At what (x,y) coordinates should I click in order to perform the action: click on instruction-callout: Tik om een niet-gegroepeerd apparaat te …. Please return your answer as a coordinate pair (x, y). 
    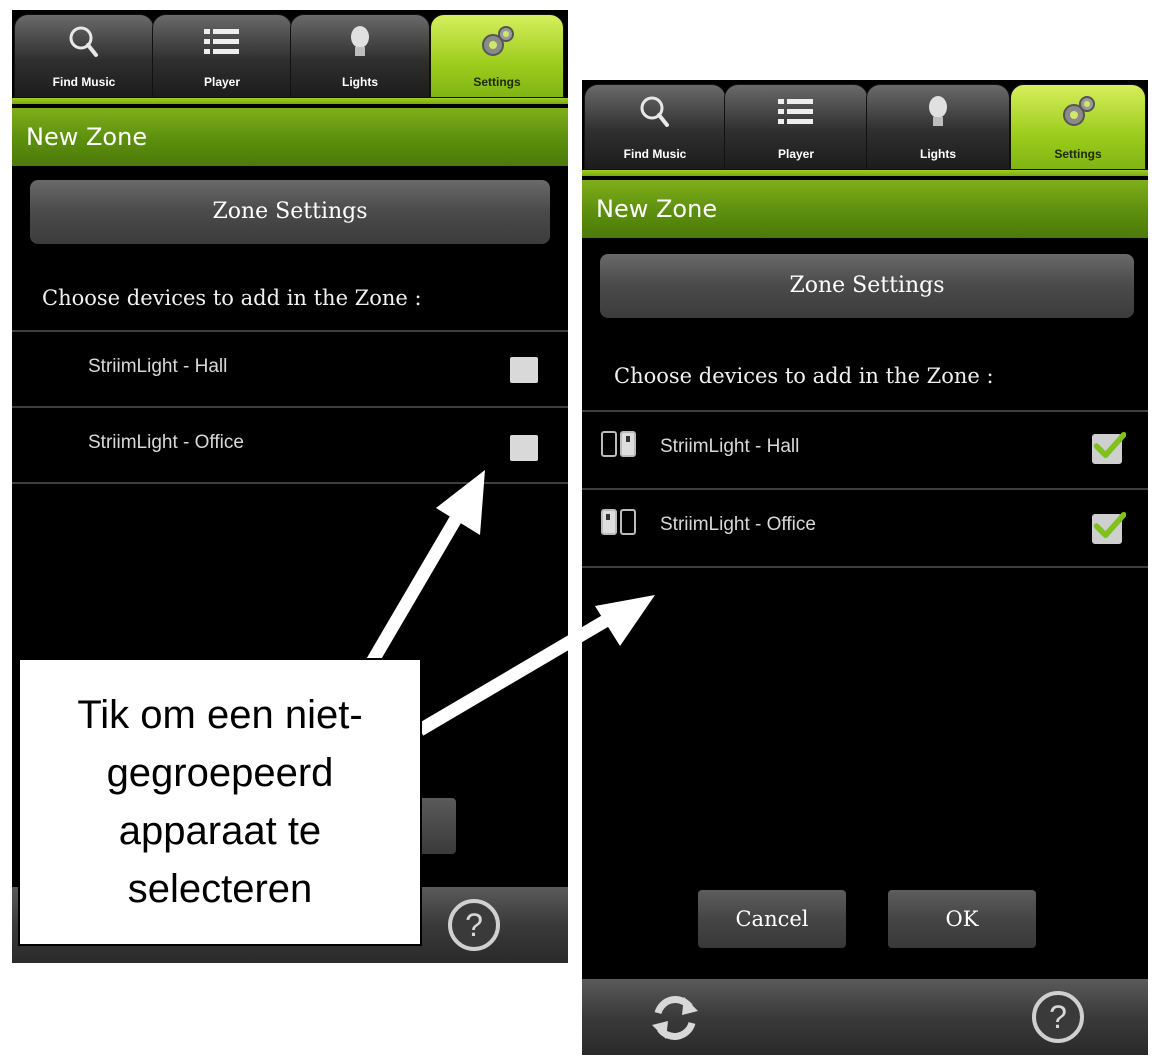
    Looking at the image, I should click on (220, 802).